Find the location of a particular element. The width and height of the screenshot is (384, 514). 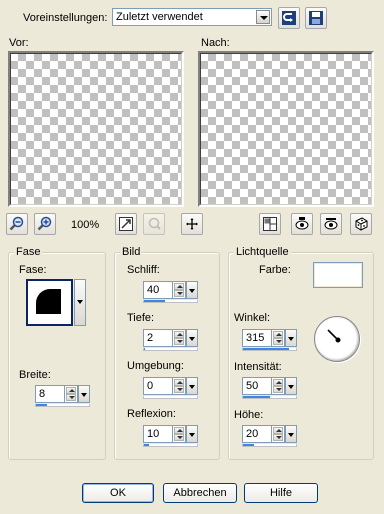

winkel-input: 315 is located at coordinates (257, 338).